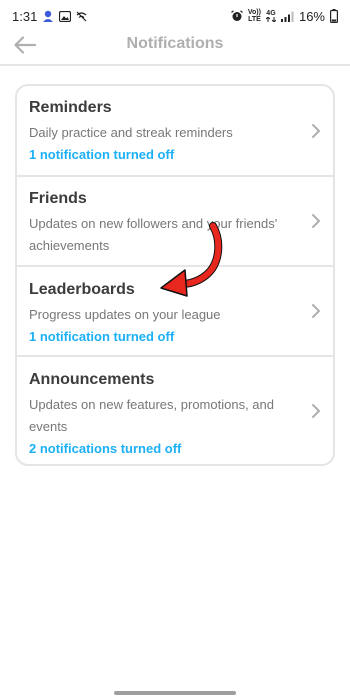 The image size is (350, 700). I want to click on row-description: Progress updates on your league, so click(125, 314).